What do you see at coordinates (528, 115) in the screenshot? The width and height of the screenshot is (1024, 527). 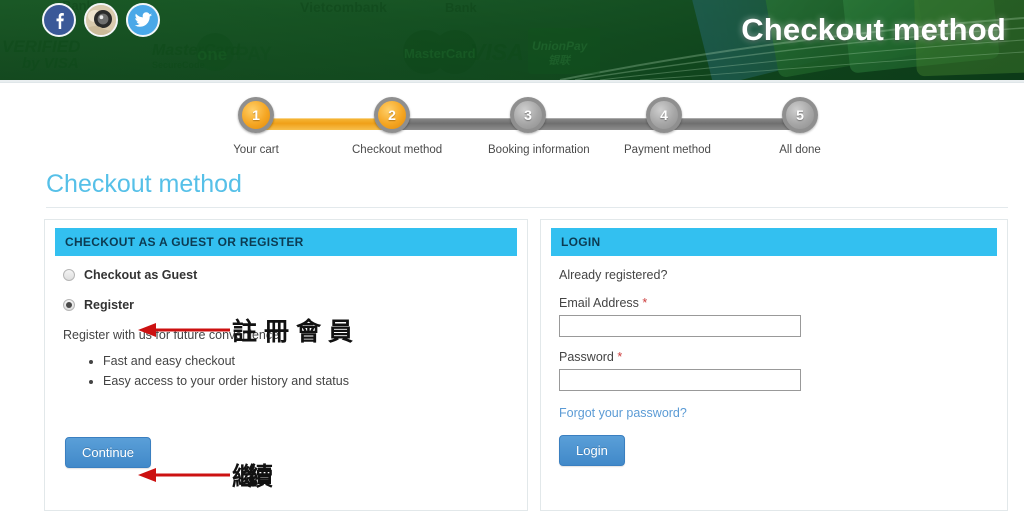 I see `step-3-bubble: 3` at bounding box center [528, 115].